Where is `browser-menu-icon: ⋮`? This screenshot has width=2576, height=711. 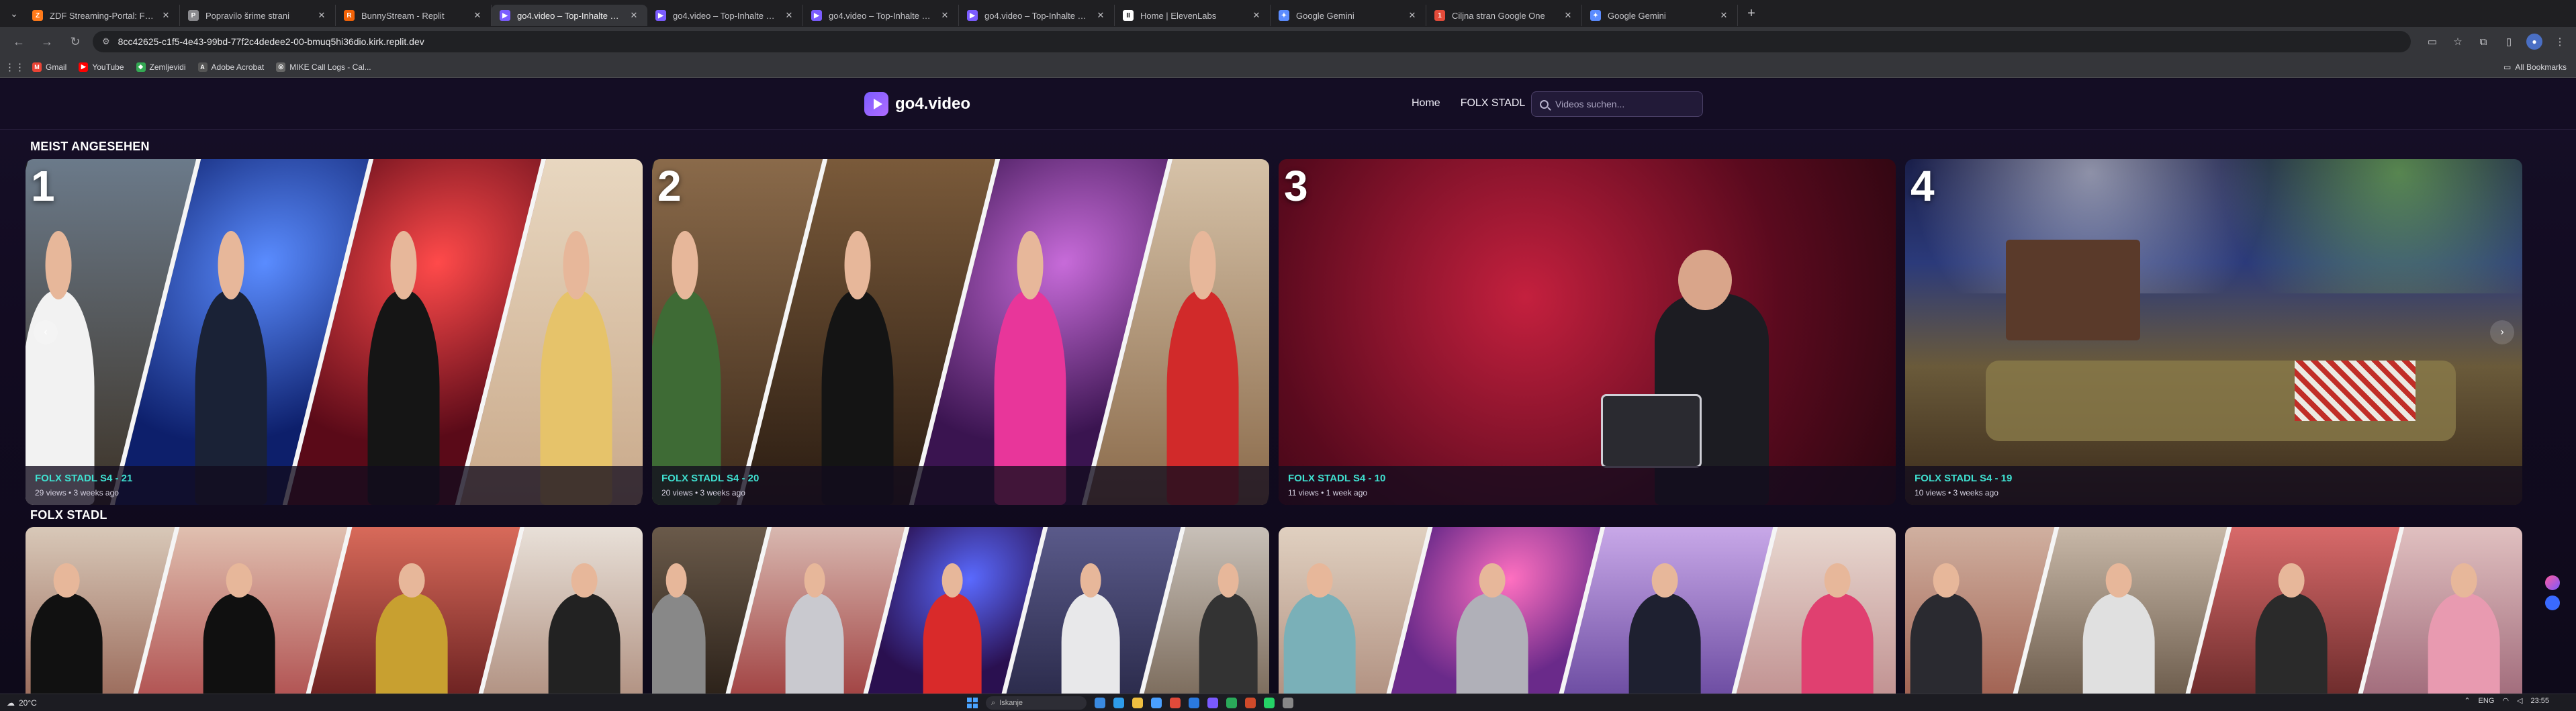 browser-menu-icon: ⋮ is located at coordinates (2560, 42).